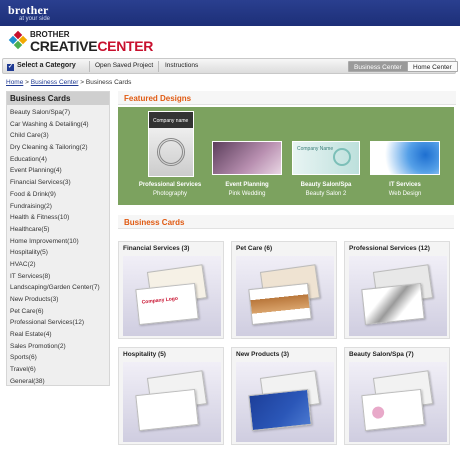 Image resolution: width=460 pixels, height=455 pixels. I want to click on card-text: Company Name, so click(315, 149).